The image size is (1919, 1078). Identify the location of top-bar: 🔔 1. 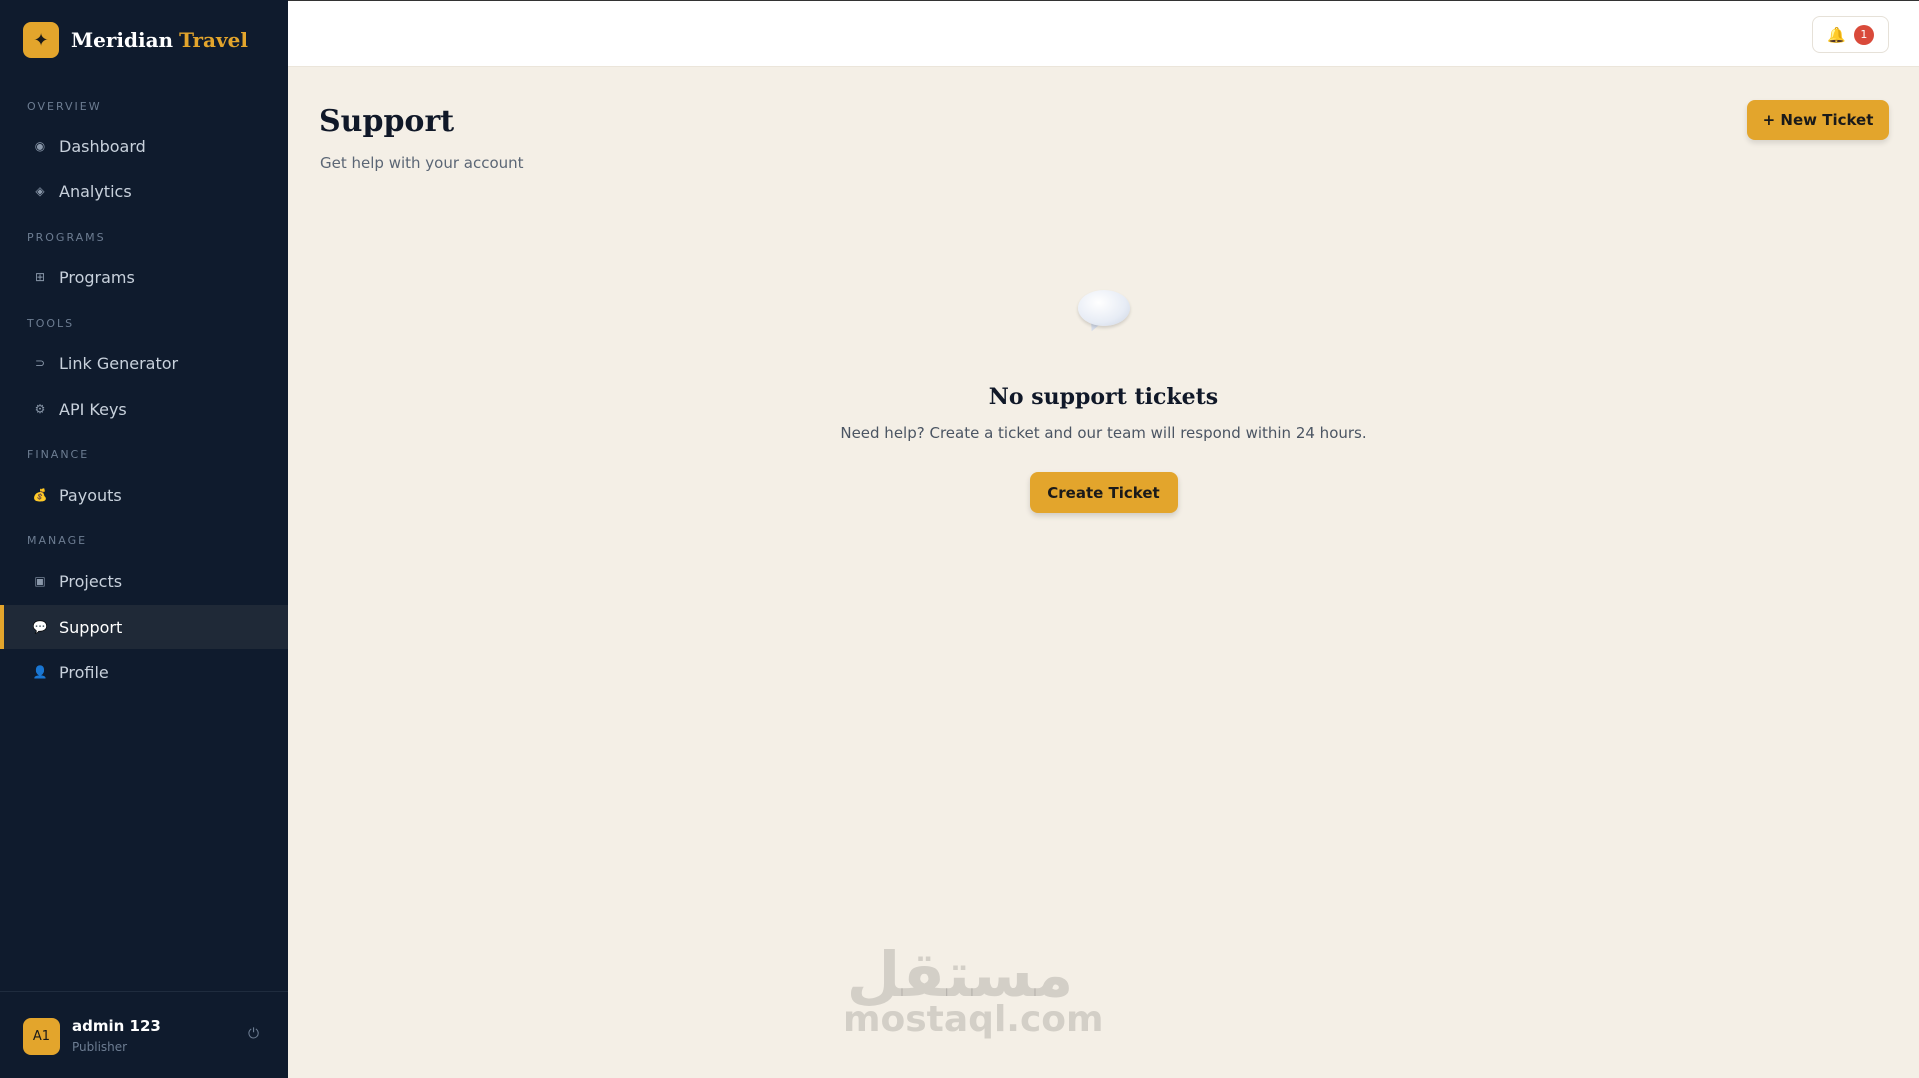
(1103, 33).